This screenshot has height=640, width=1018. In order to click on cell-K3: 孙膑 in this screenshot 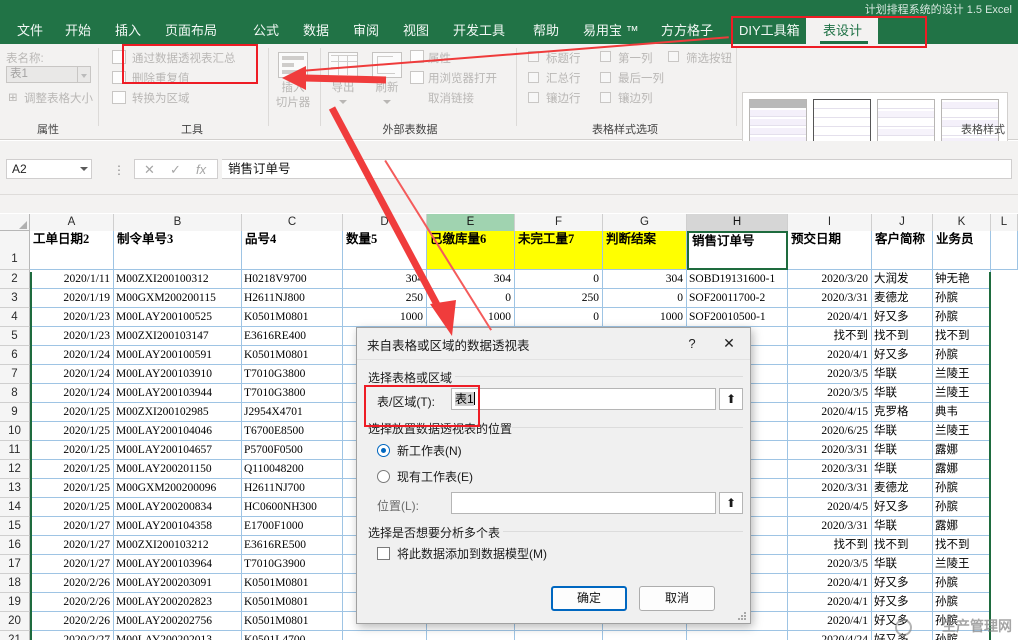, I will do `click(962, 298)`.